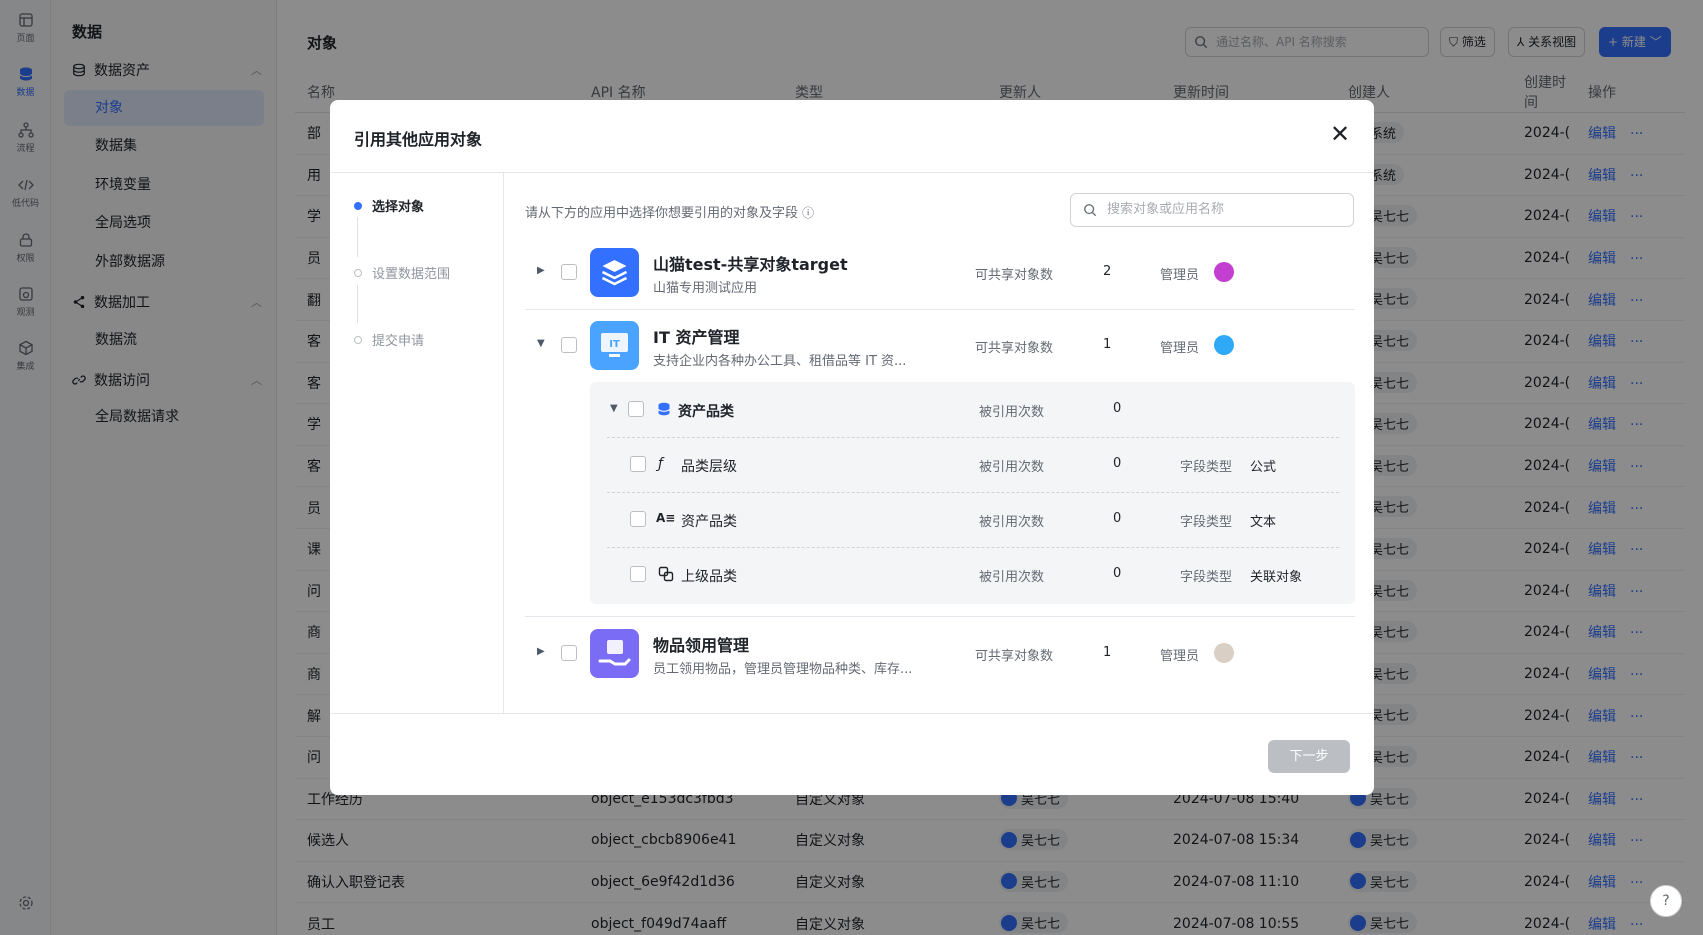  I want to click on dialog-footer: 下一步, so click(852, 754).